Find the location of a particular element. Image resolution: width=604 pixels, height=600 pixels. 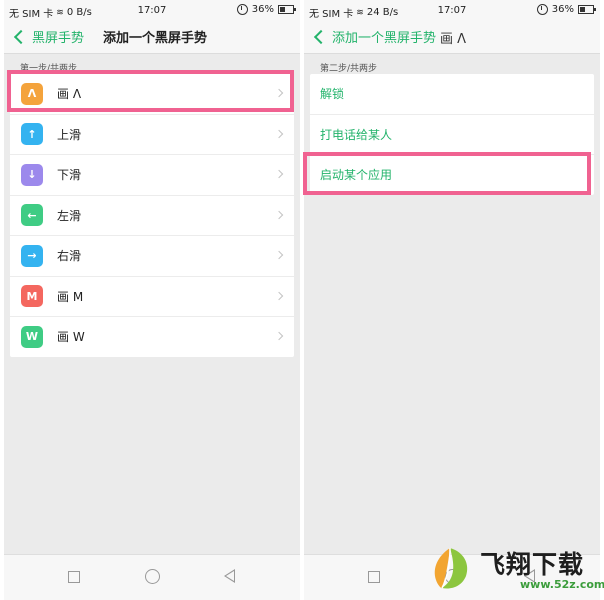

leaf-logo-icon is located at coordinates (451, 568).